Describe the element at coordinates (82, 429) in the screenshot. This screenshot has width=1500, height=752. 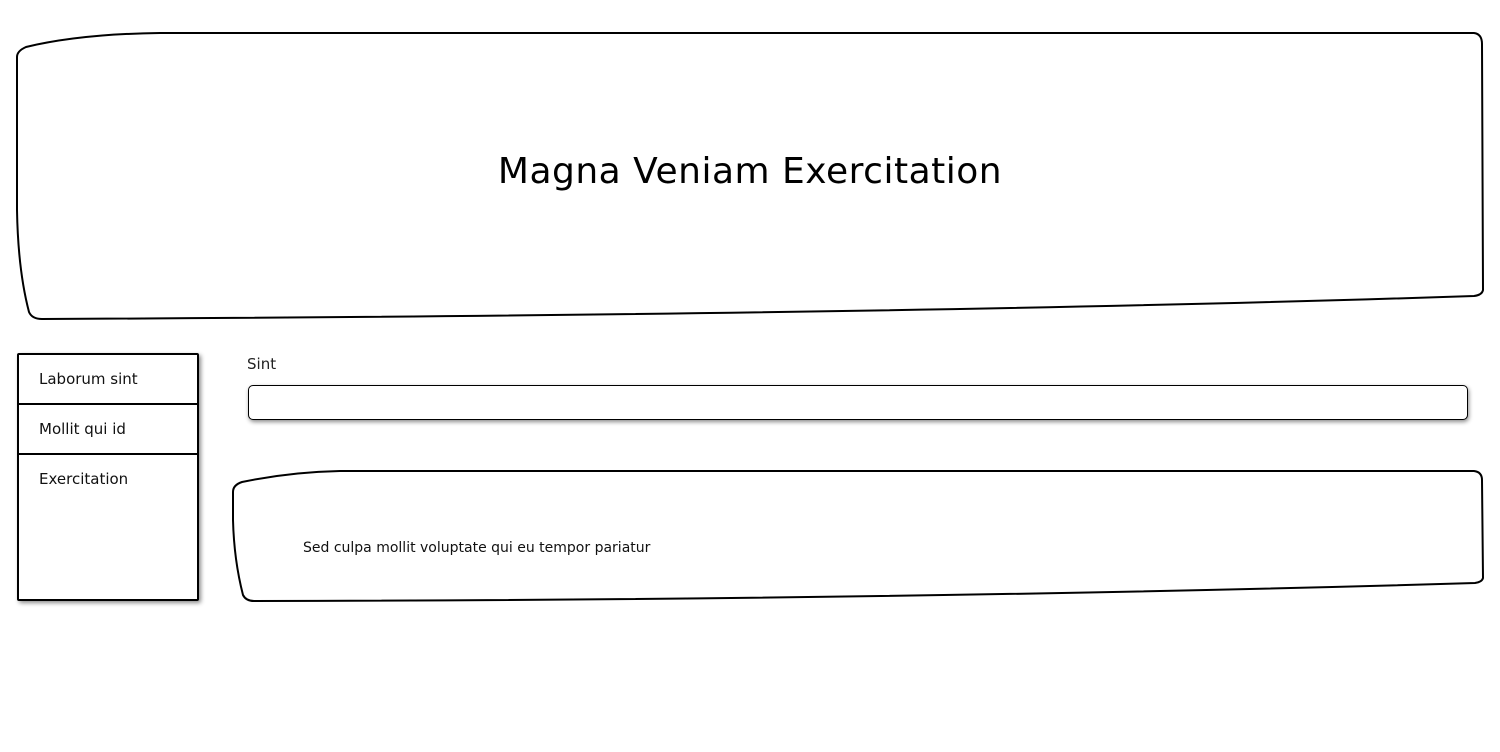
I see `sidebar-item-label: Mollit qui id` at that location.